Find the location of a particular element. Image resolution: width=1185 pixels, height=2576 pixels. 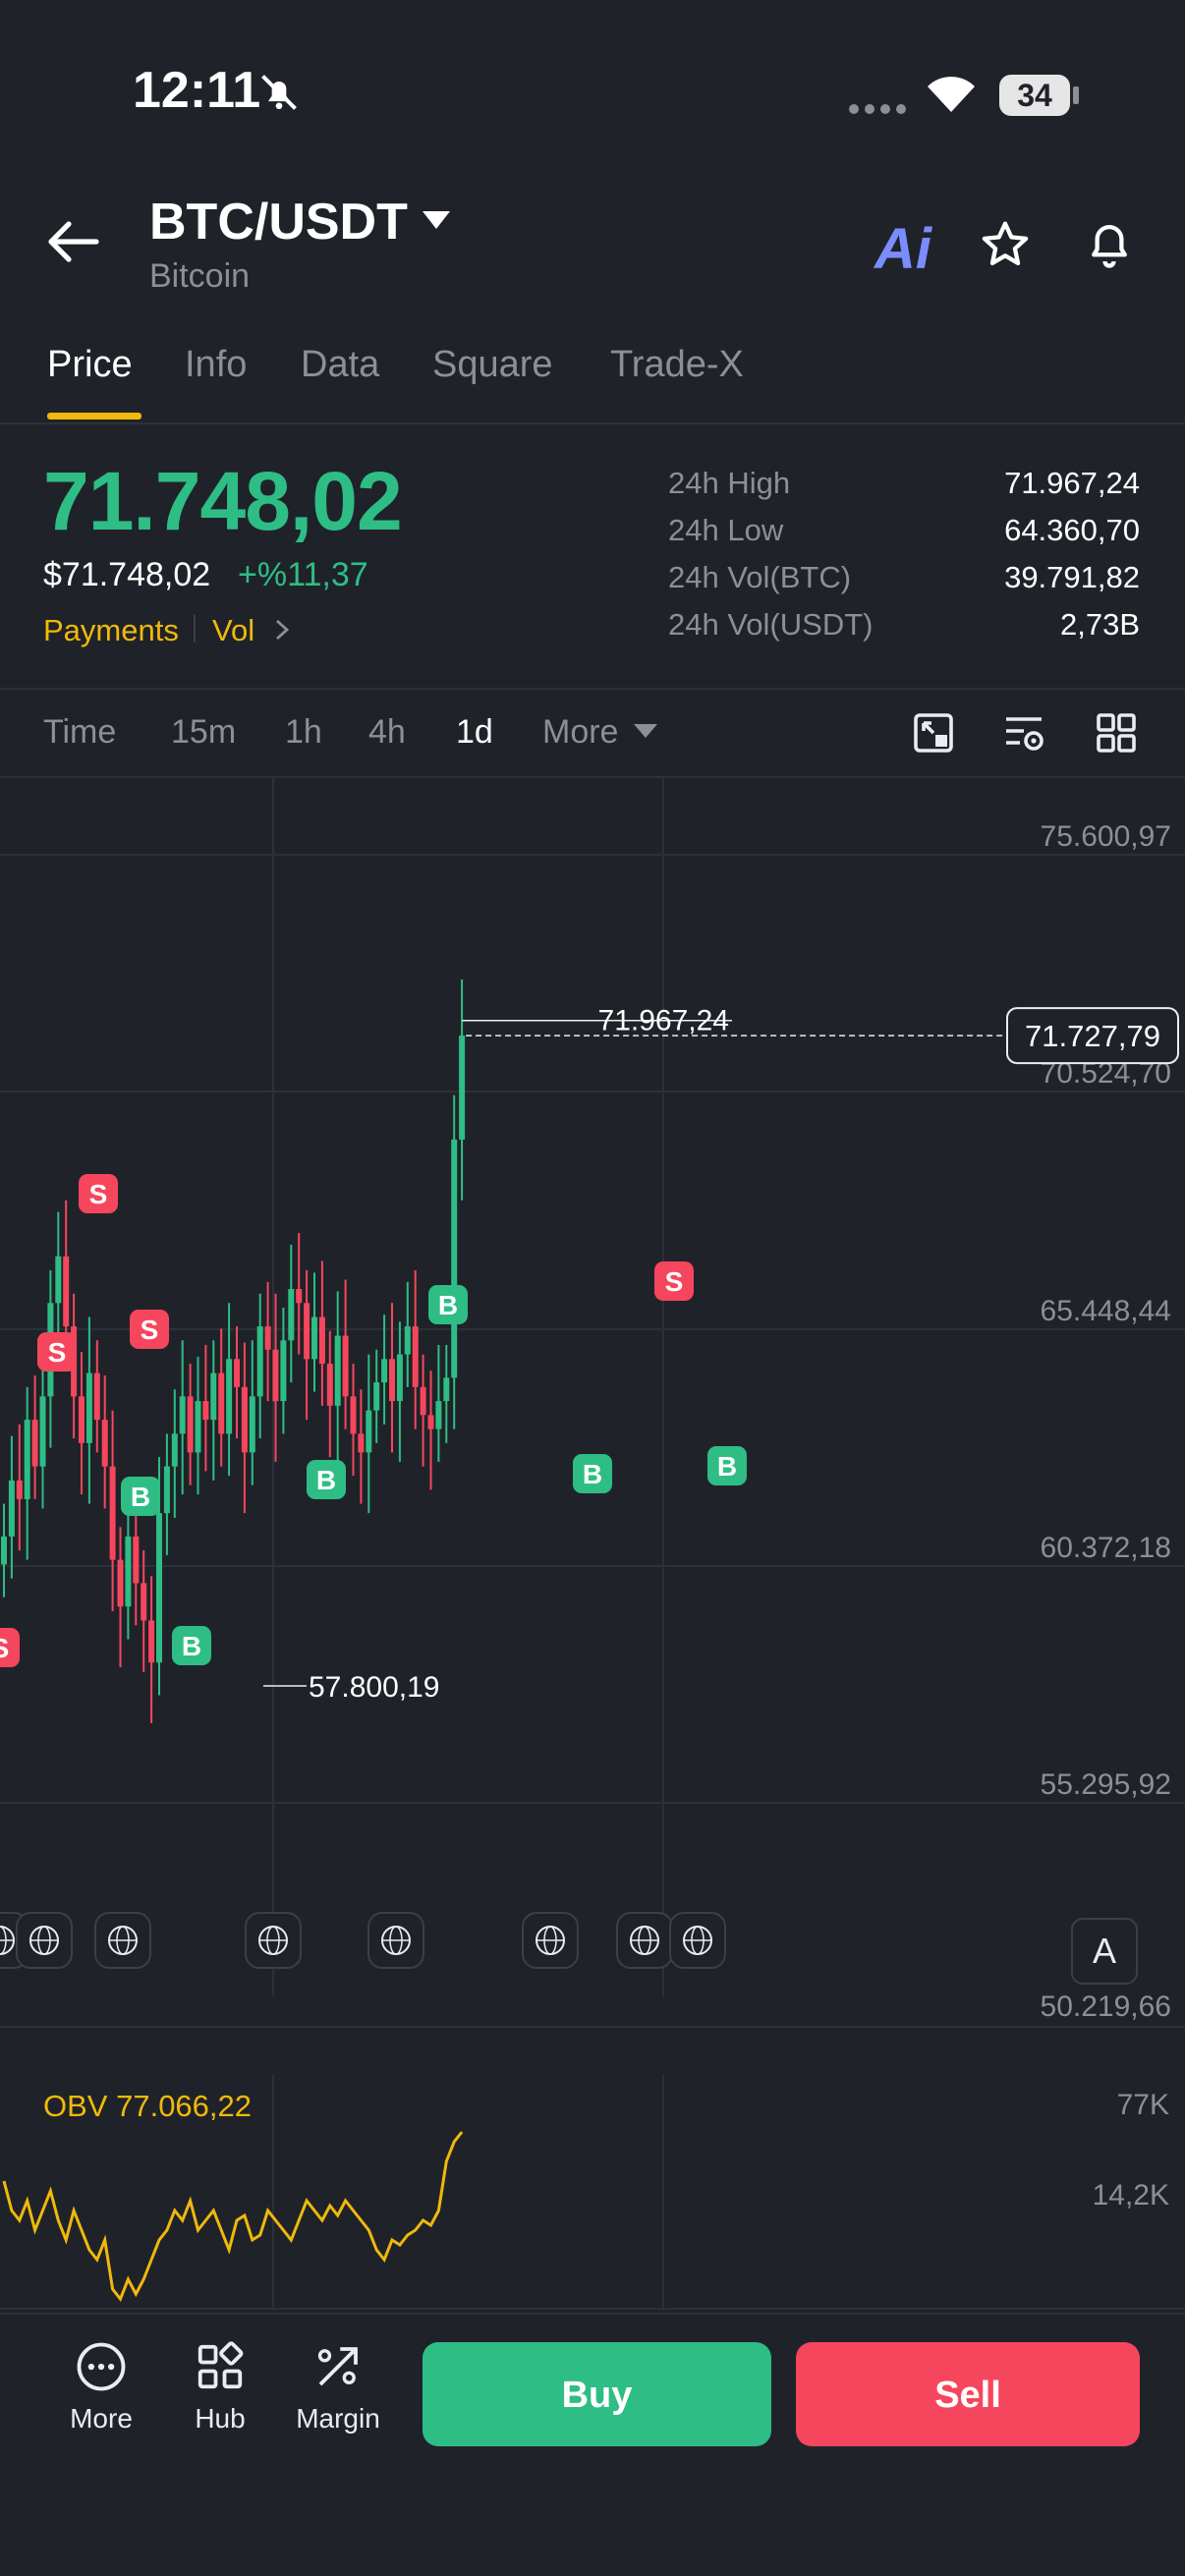

stat-label-high: 24h High is located at coordinates (730, 483).